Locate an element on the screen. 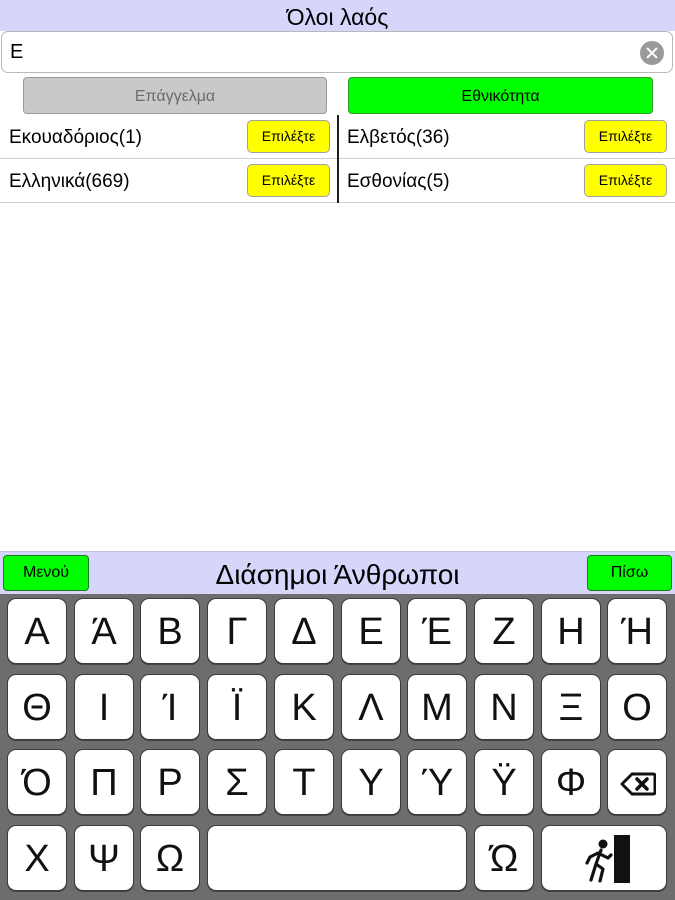  key-label: Π is located at coordinates (104, 783).